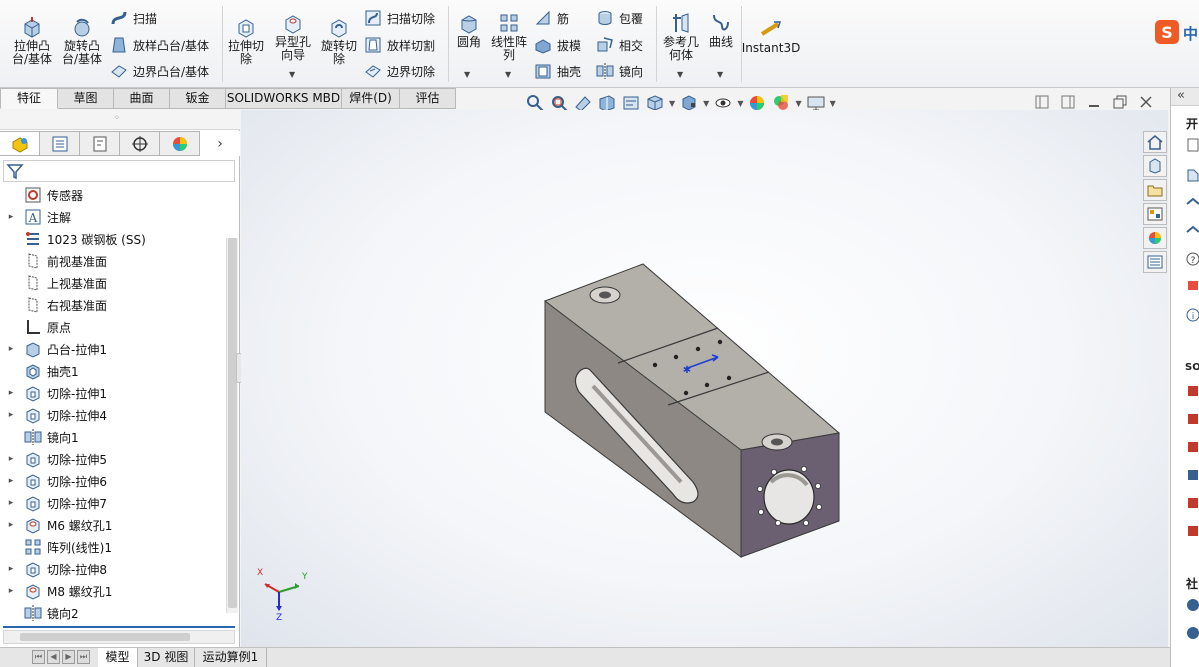 The height and width of the screenshot is (667, 1199). Describe the element at coordinates (114, 503) in the screenshot. I see `tree-item: ▸ 切除-拉伸7` at that location.